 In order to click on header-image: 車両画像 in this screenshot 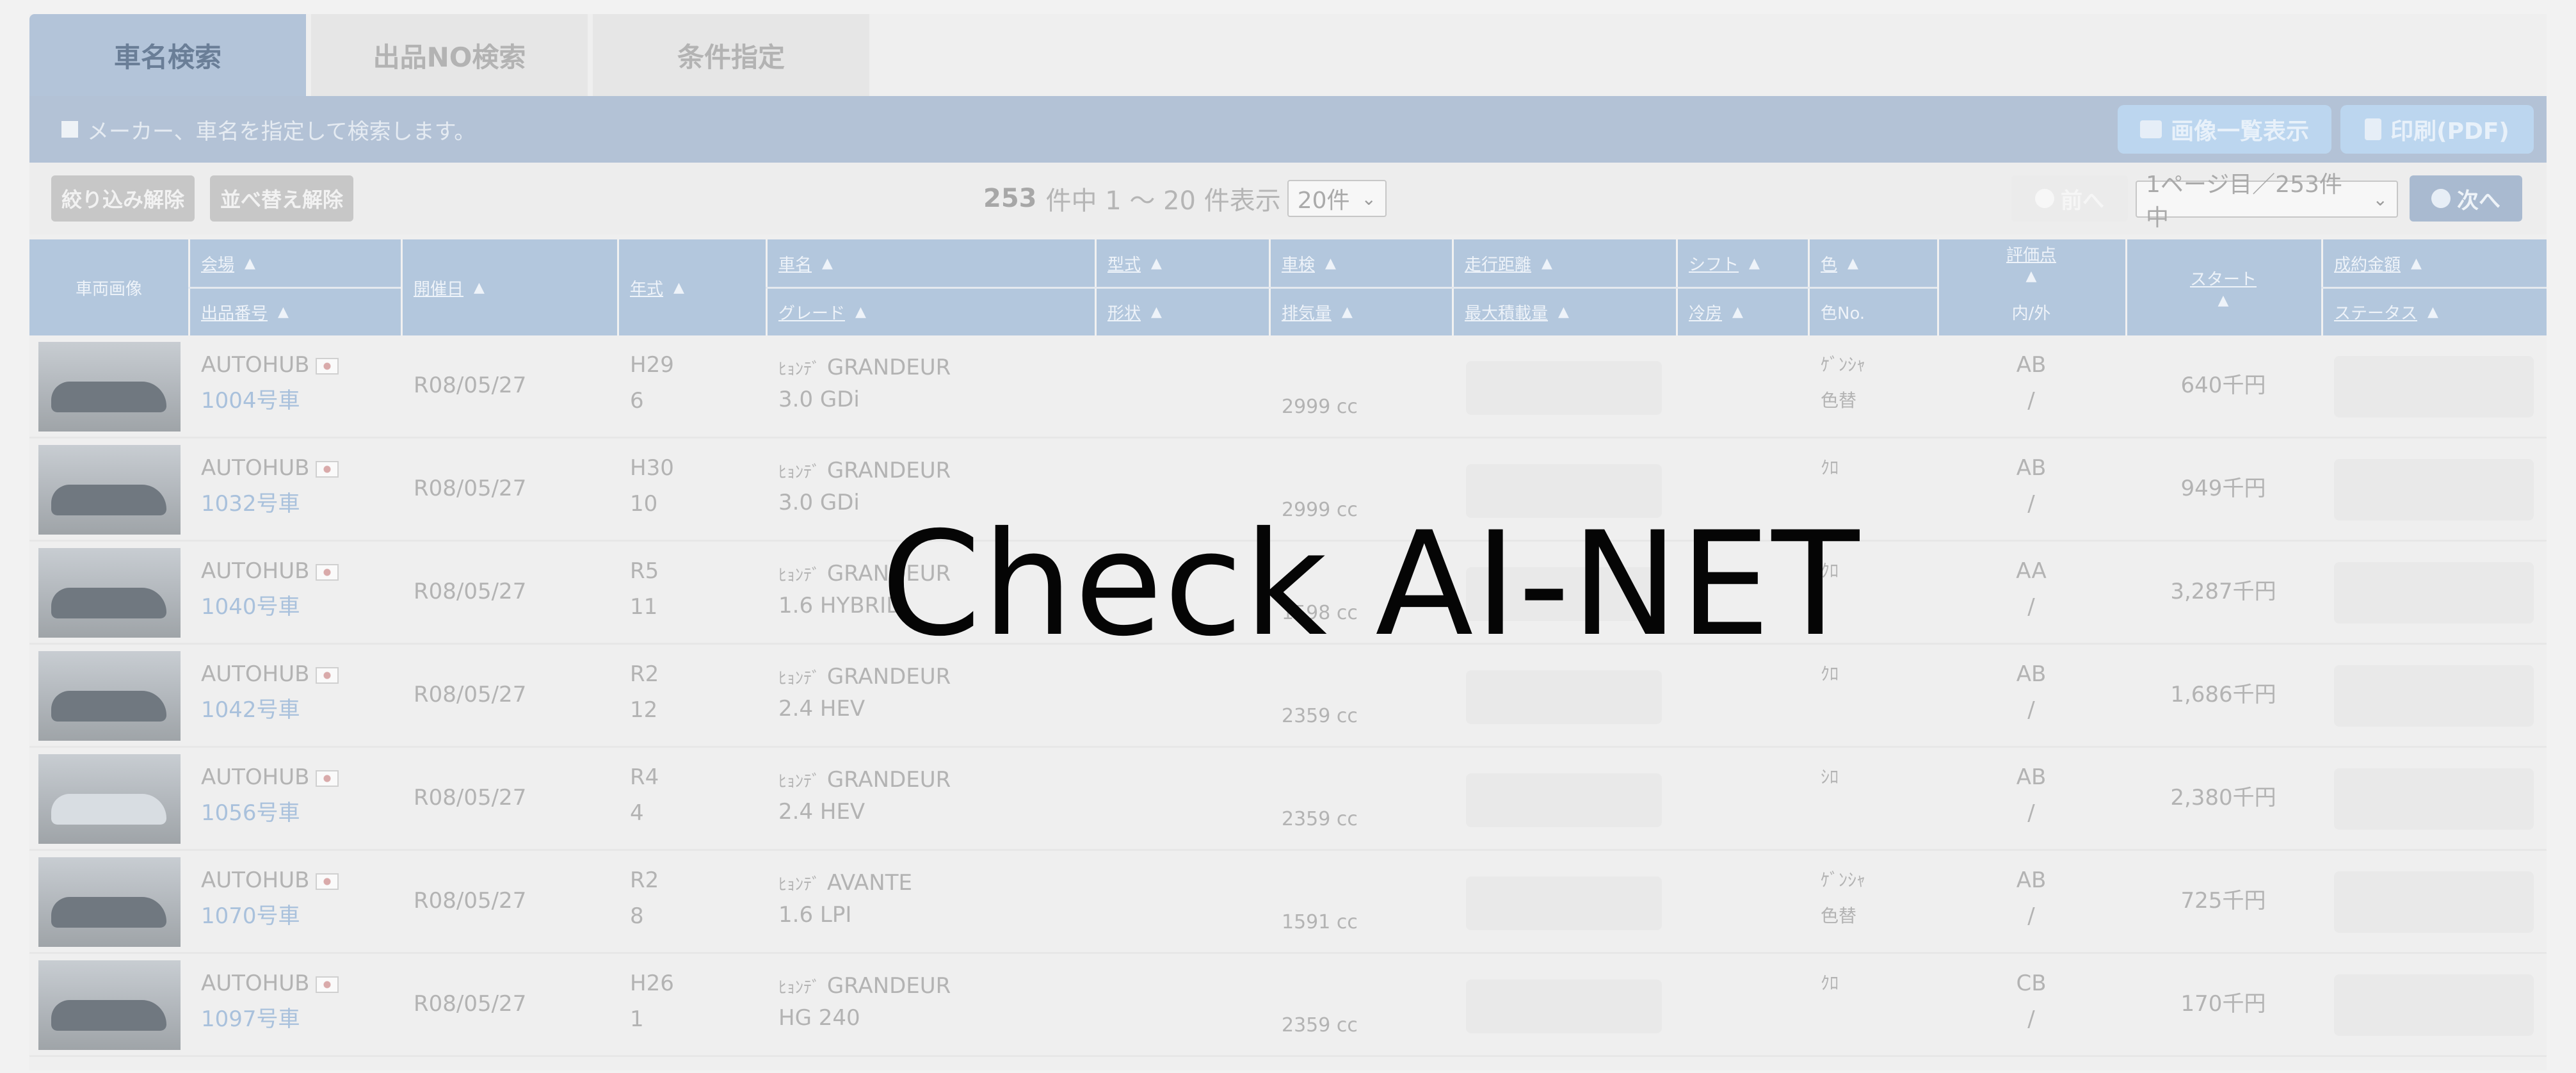, I will do `click(108, 289)`.